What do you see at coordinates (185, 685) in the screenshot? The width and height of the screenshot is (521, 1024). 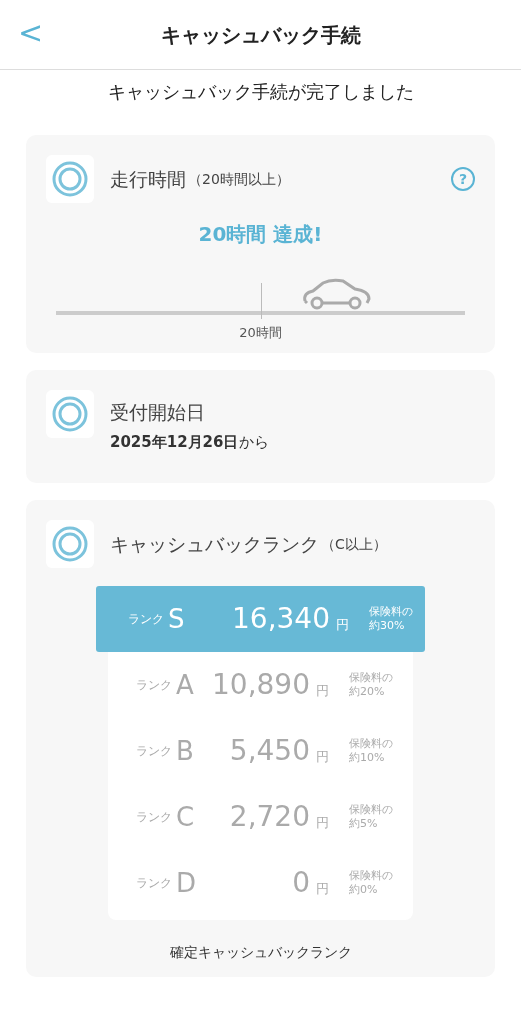 I see `rank-letter: A` at bounding box center [185, 685].